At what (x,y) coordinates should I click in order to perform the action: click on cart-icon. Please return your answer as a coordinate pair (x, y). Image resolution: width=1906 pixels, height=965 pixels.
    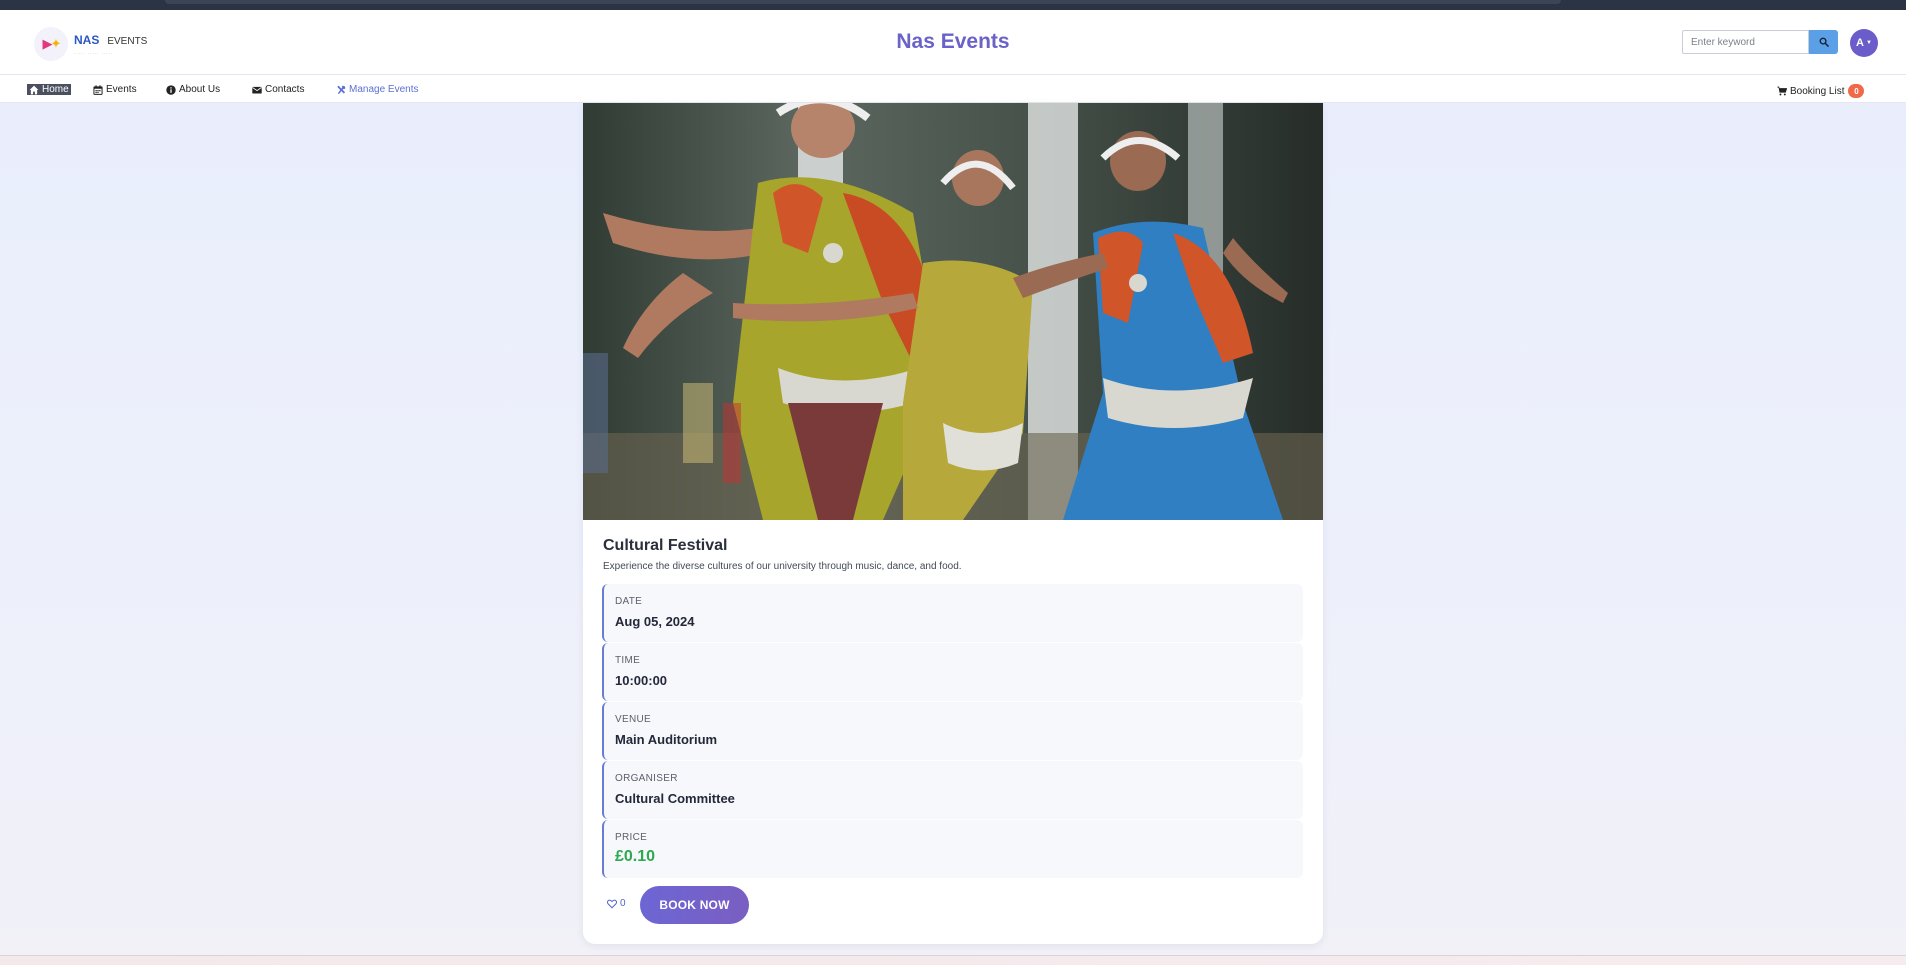
    Looking at the image, I should click on (1782, 91).